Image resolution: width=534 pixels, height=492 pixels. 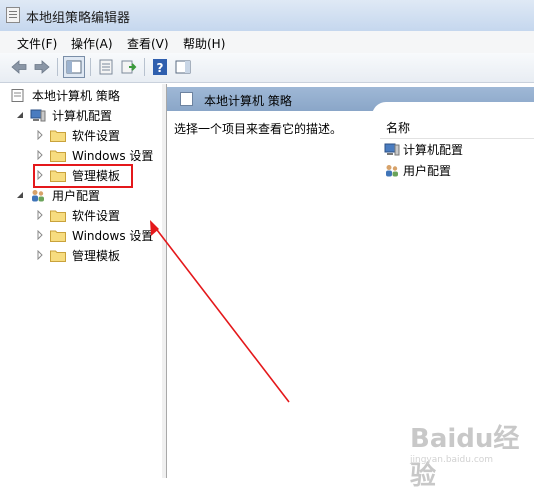 I want to click on list-item-computer-config: 计算机配置, so click(x=423, y=149).